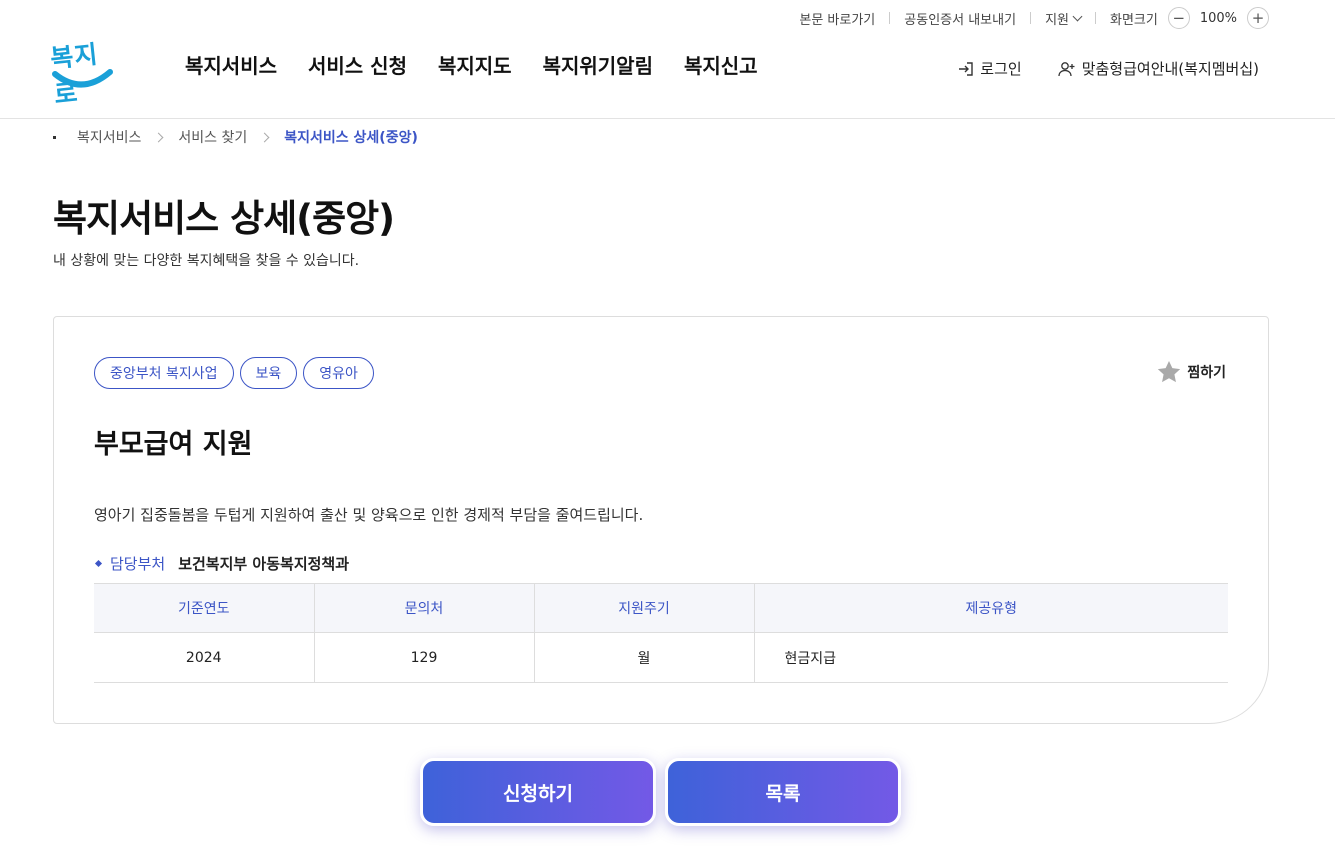  Describe the element at coordinates (1077, 16) in the screenshot. I see `chevron-down-icon` at that location.